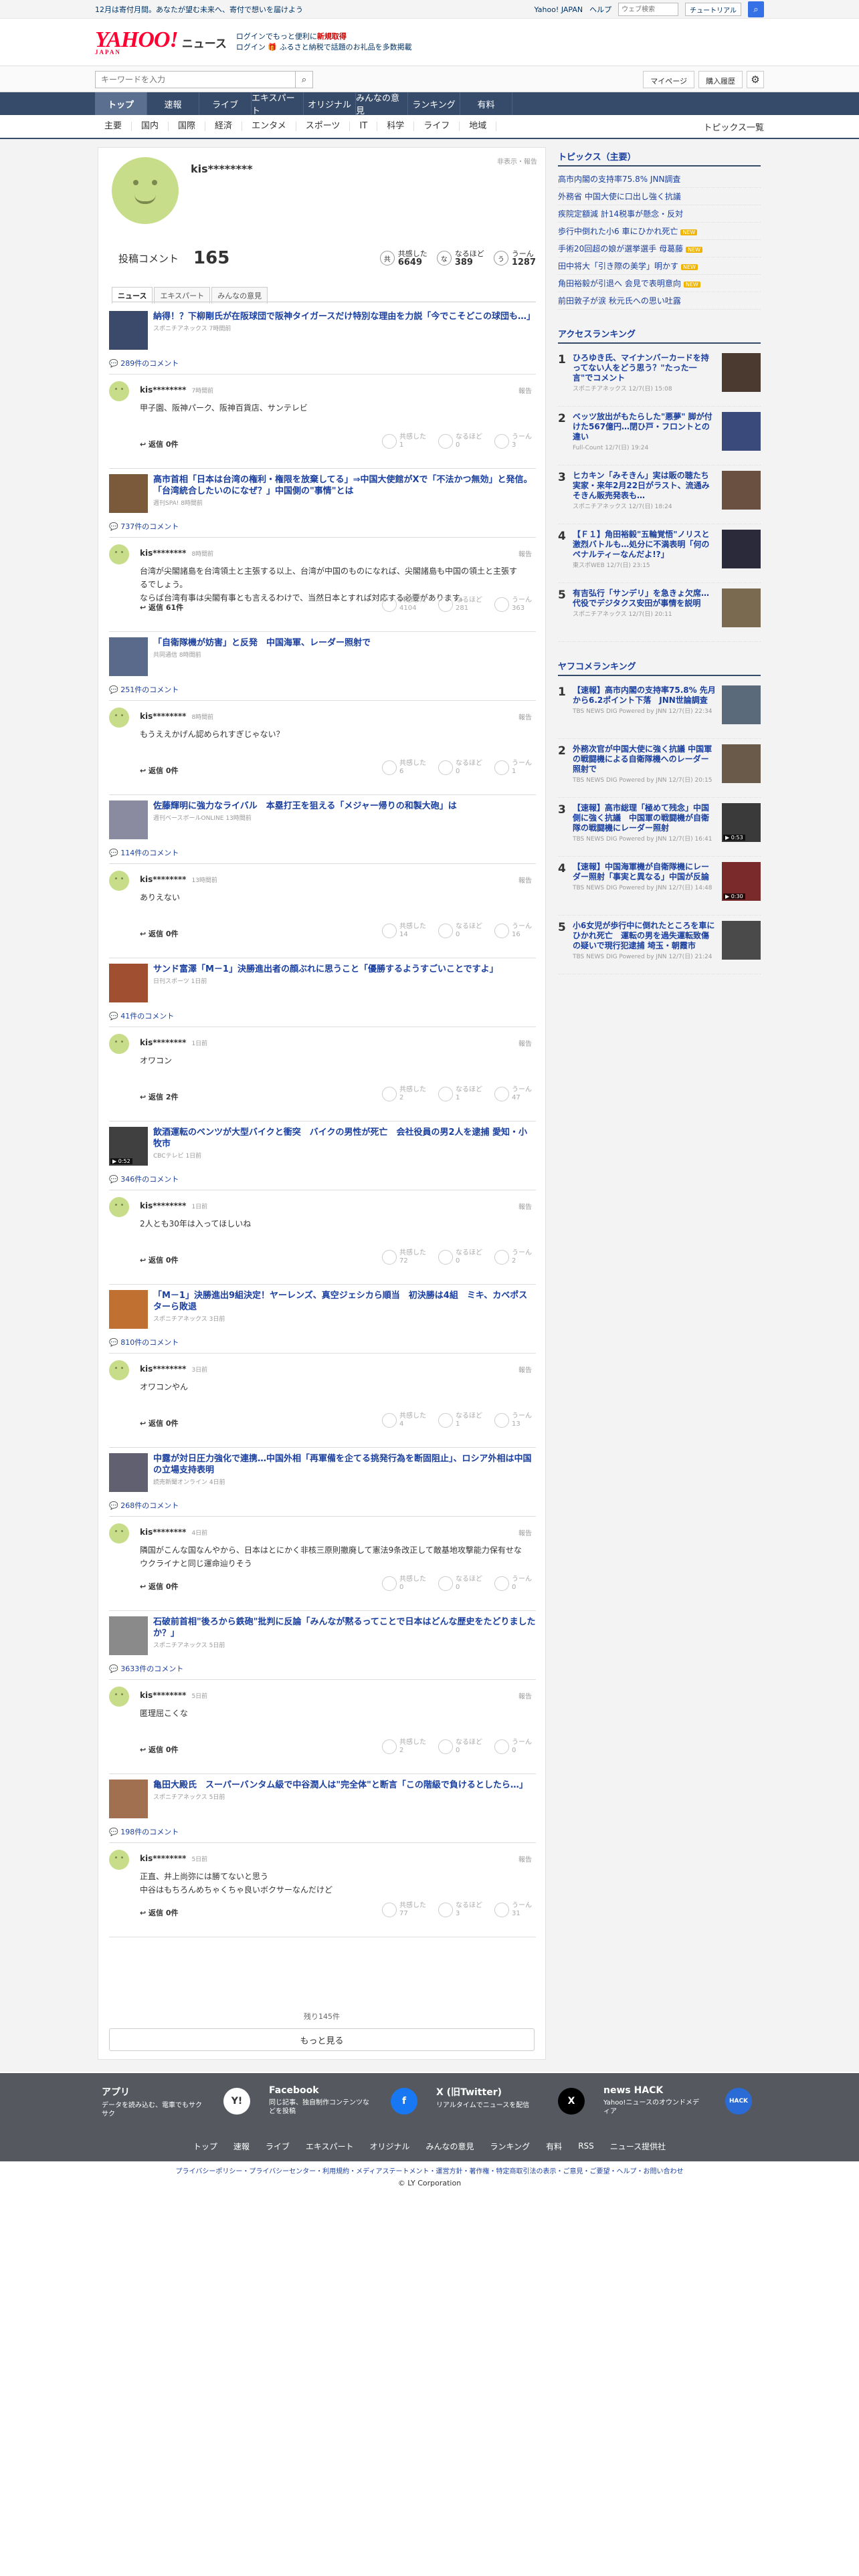  What do you see at coordinates (323, 127) in the screenshot?
I see `cat-sports: スポーツ` at bounding box center [323, 127].